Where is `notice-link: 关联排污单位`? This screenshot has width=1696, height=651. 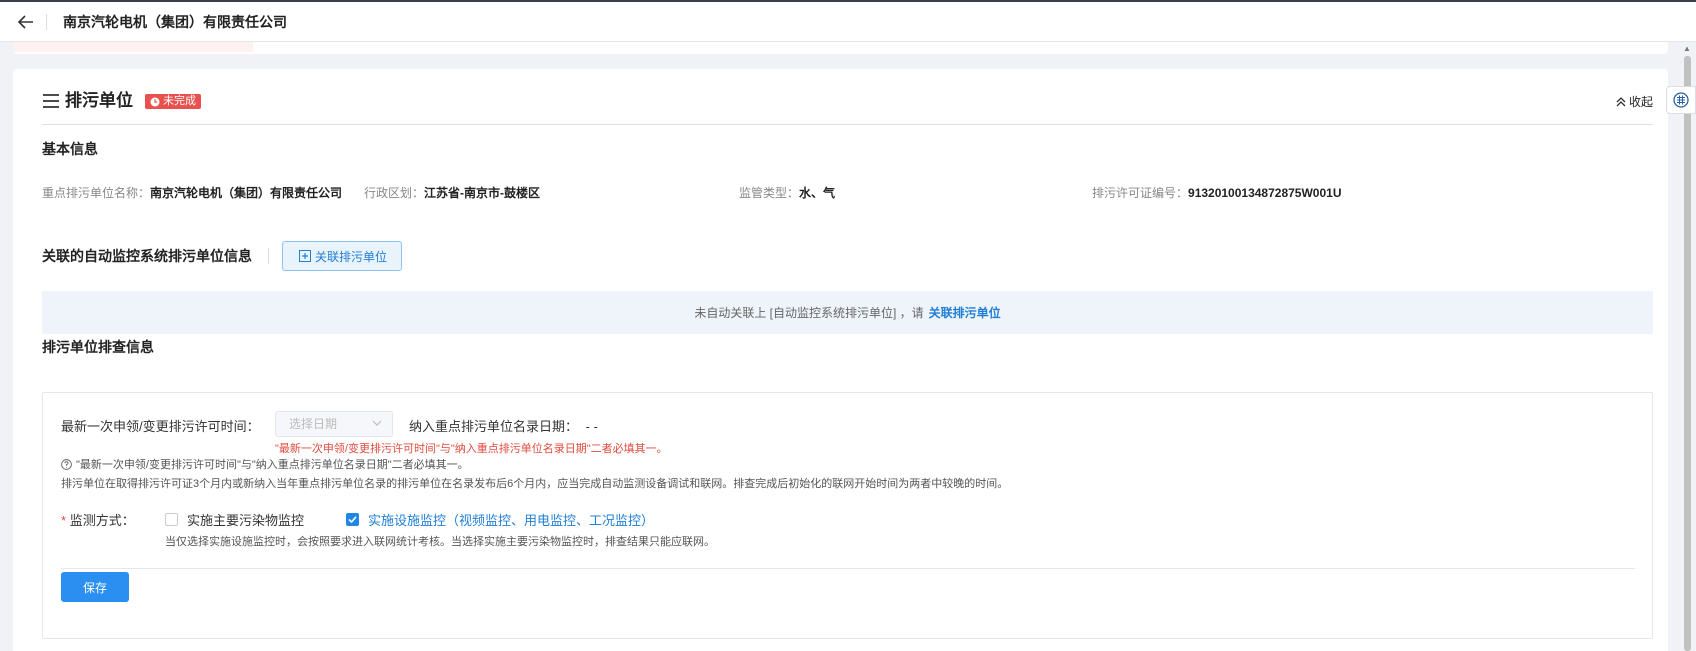 notice-link: 关联排污单位 is located at coordinates (965, 312).